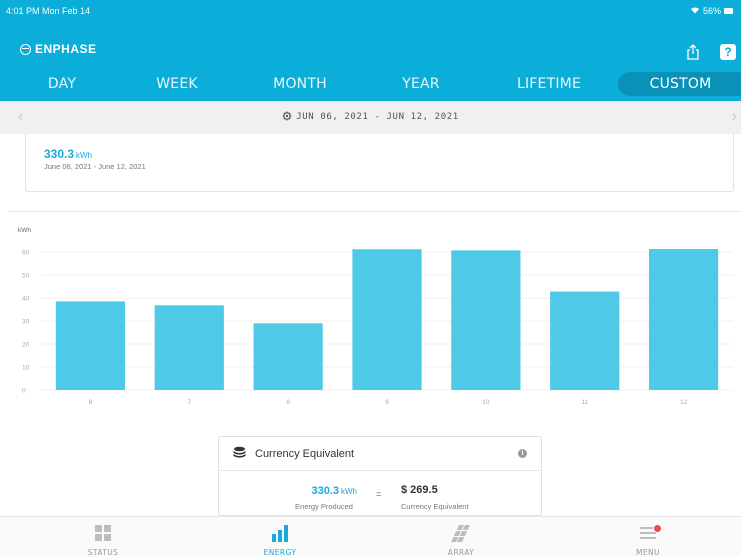 This screenshot has height=557, width=741. What do you see at coordinates (177, 84) in the screenshot?
I see `tab-week: WEEK` at bounding box center [177, 84].